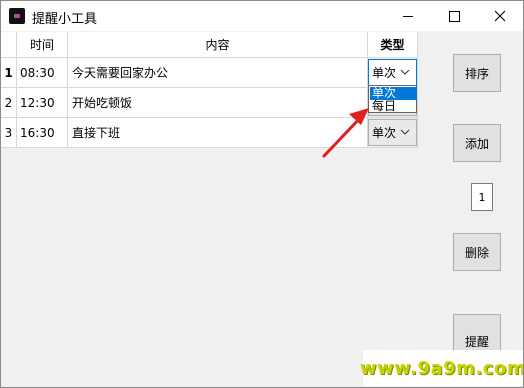  I want to click on watermark: www.9a9m.com, so click(441, 368).